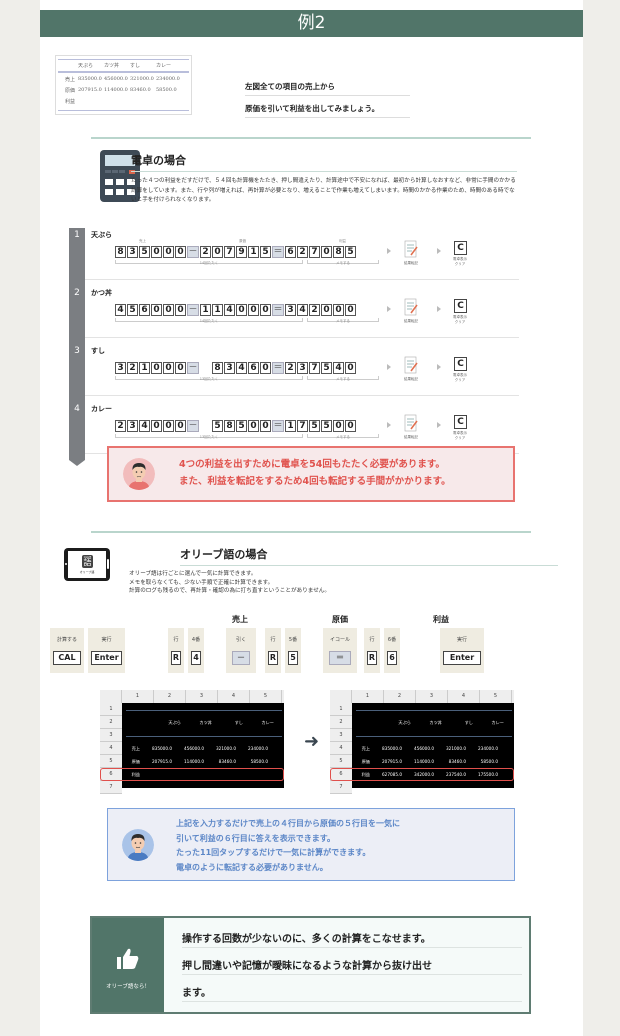  What do you see at coordinates (196, 658) in the screenshot?
I see `olive-key: 4` at bounding box center [196, 658].